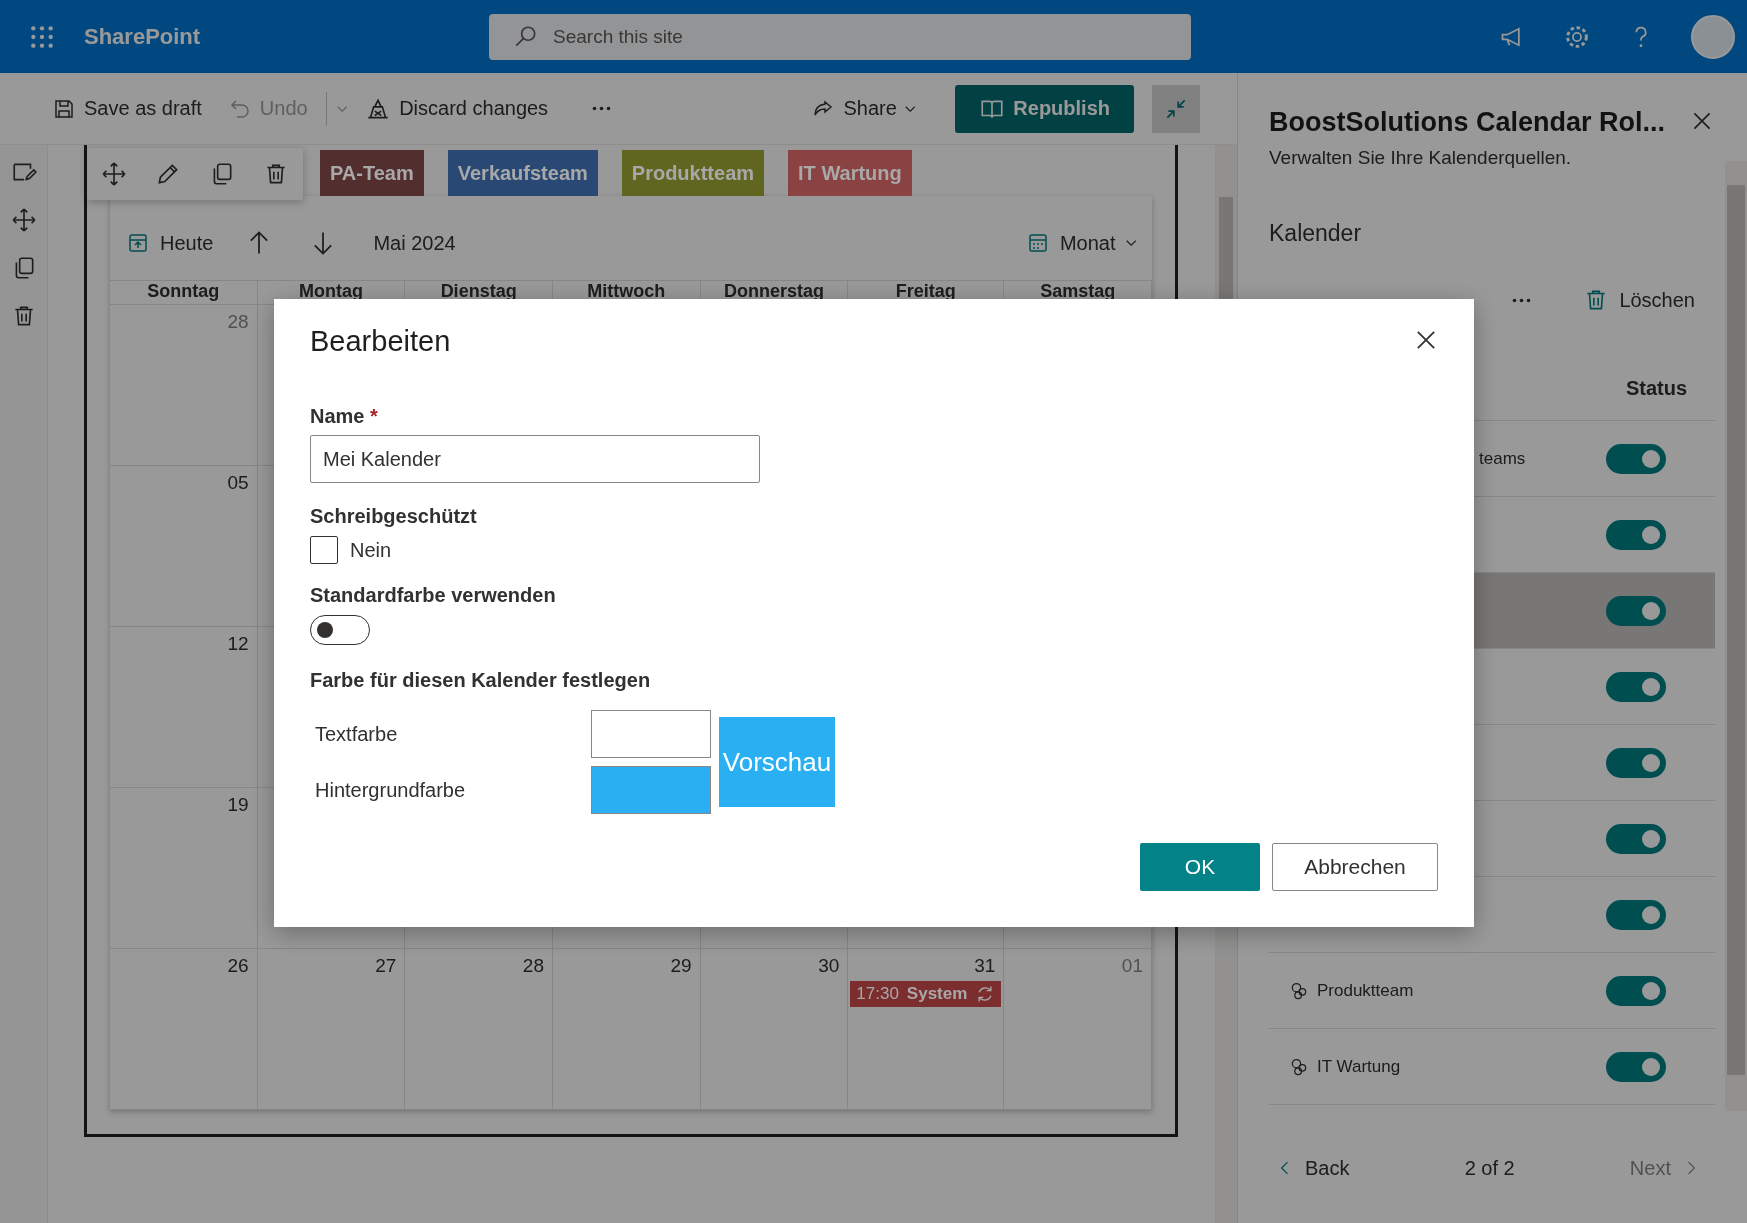 Image resolution: width=1747 pixels, height=1223 pixels. I want to click on category-tag: Verkaufsteam, so click(522, 173).